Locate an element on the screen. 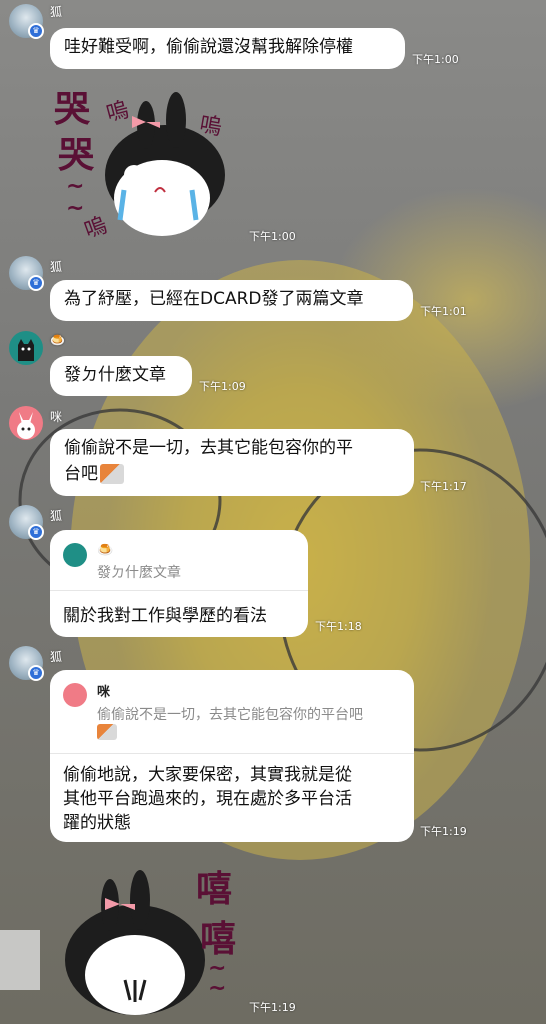 The width and height of the screenshot is (546, 1024). message-time: 下午1:01 is located at coordinates (443, 311).